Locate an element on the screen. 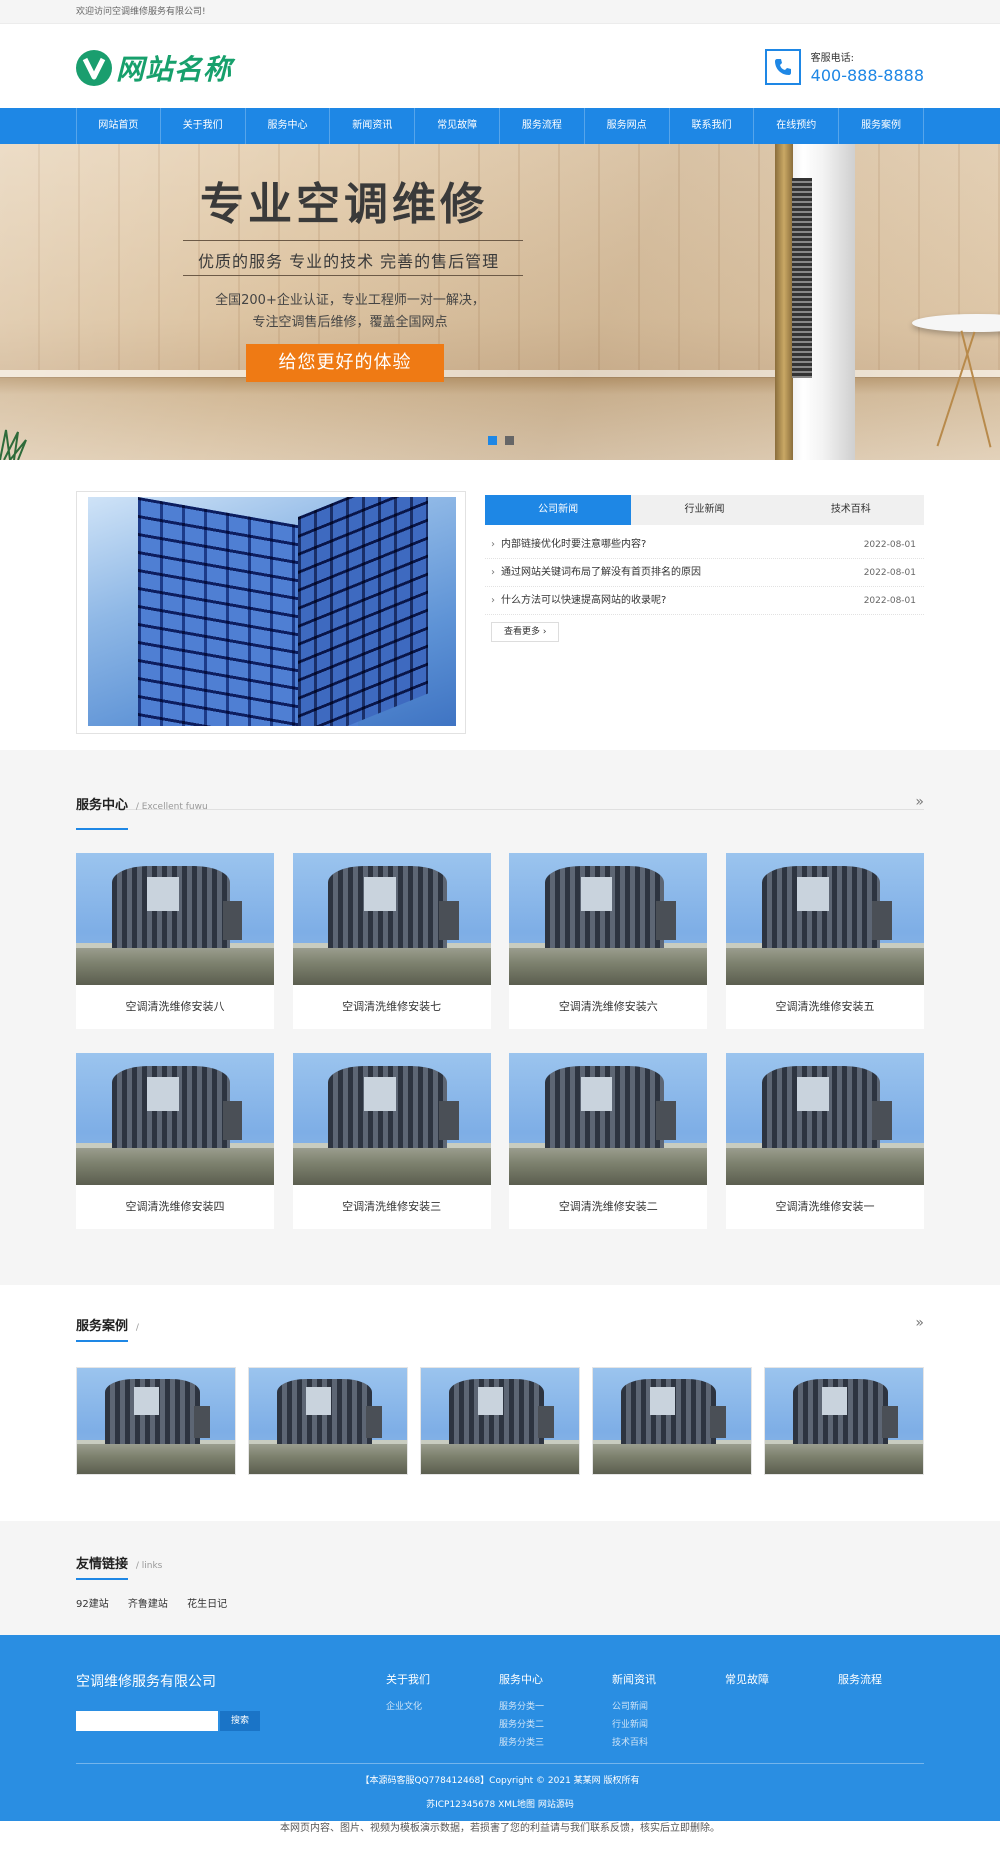 Image resolution: width=1000 pixels, height=1859 pixels. banner-pagination is located at coordinates (505, 440).